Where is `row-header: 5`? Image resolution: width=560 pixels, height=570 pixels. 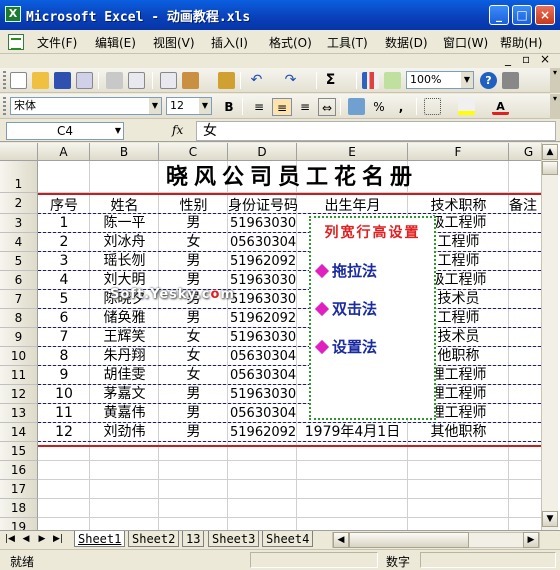
row-header: 5 is located at coordinates (19, 261).